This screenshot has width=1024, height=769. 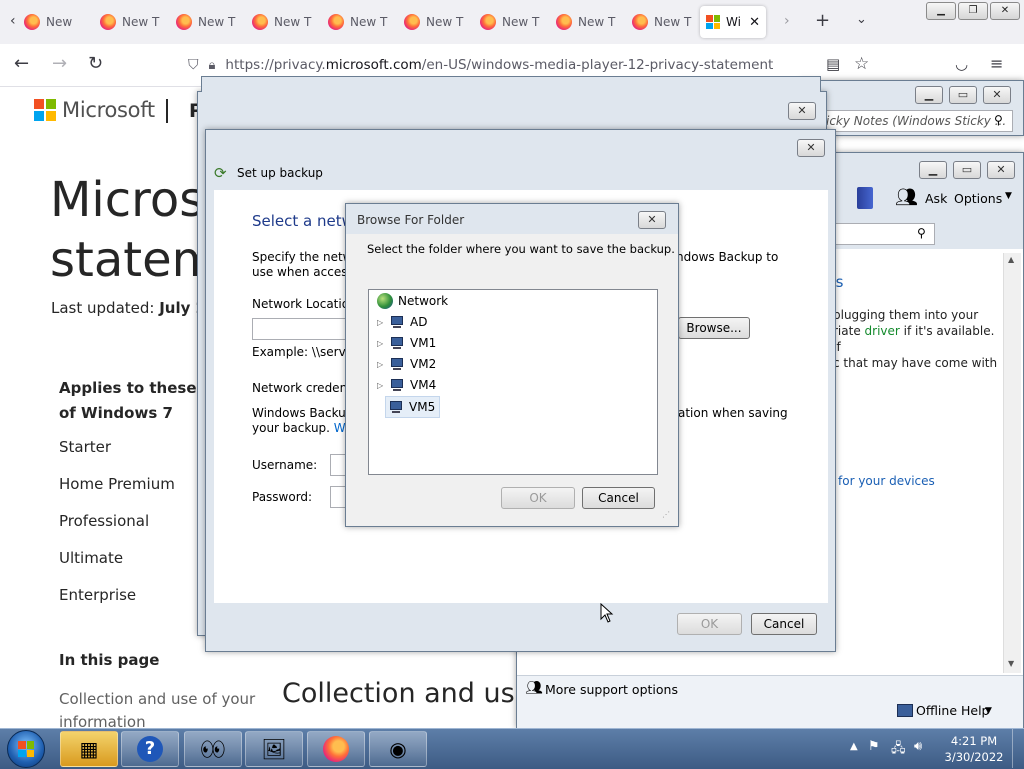 What do you see at coordinates (193, 65) in the screenshot?
I see `shield-icon: ⛉` at bounding box center [193, 65].